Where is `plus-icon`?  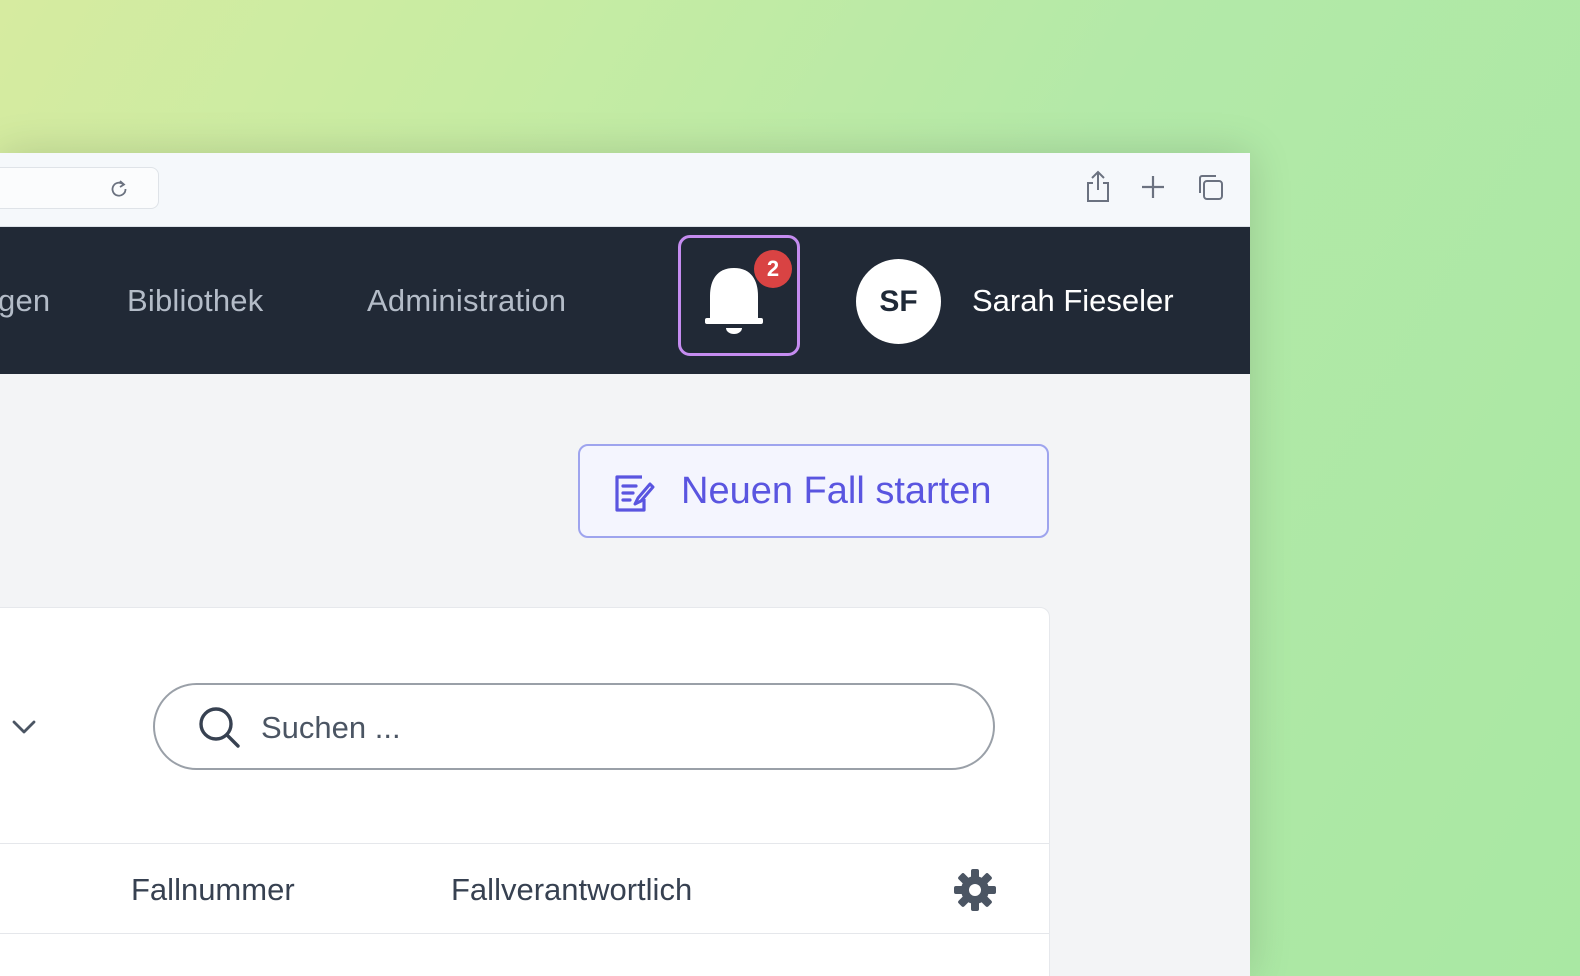 plus-icon is located at coordinates (1153, 187).